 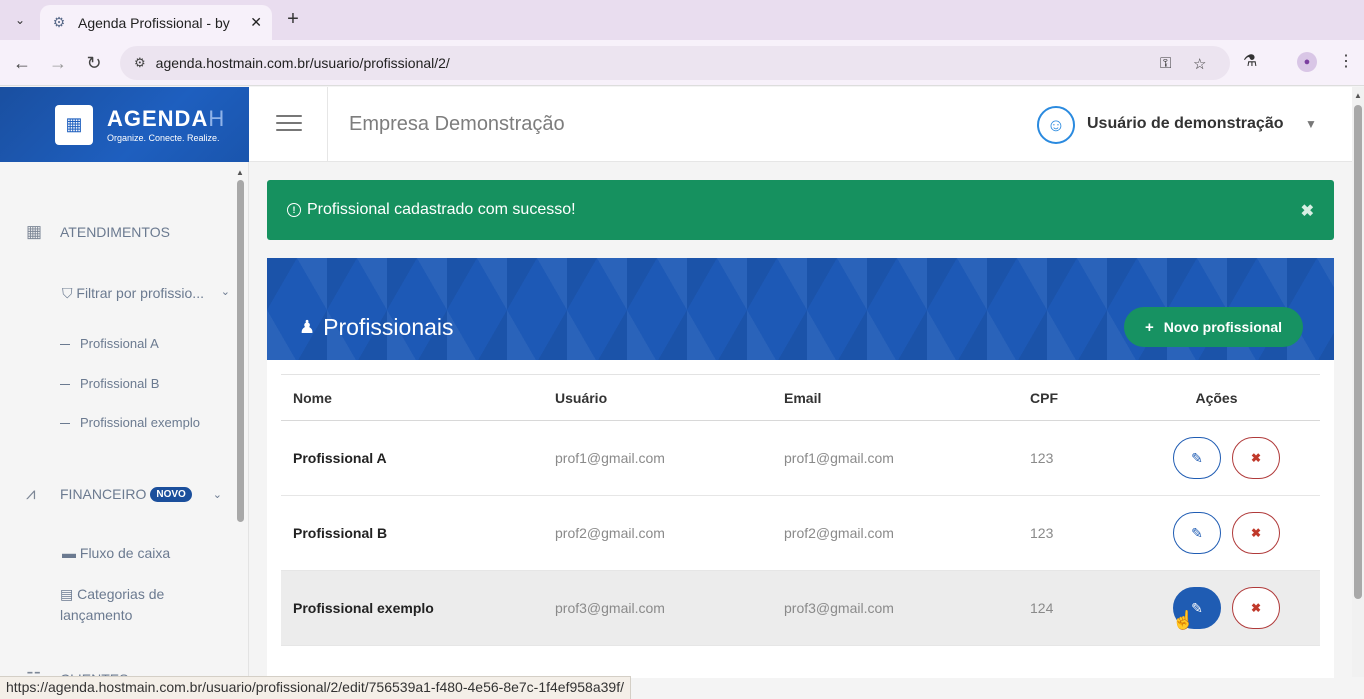 I want to click on col-header-email: Email, so click(x=895, y=397).